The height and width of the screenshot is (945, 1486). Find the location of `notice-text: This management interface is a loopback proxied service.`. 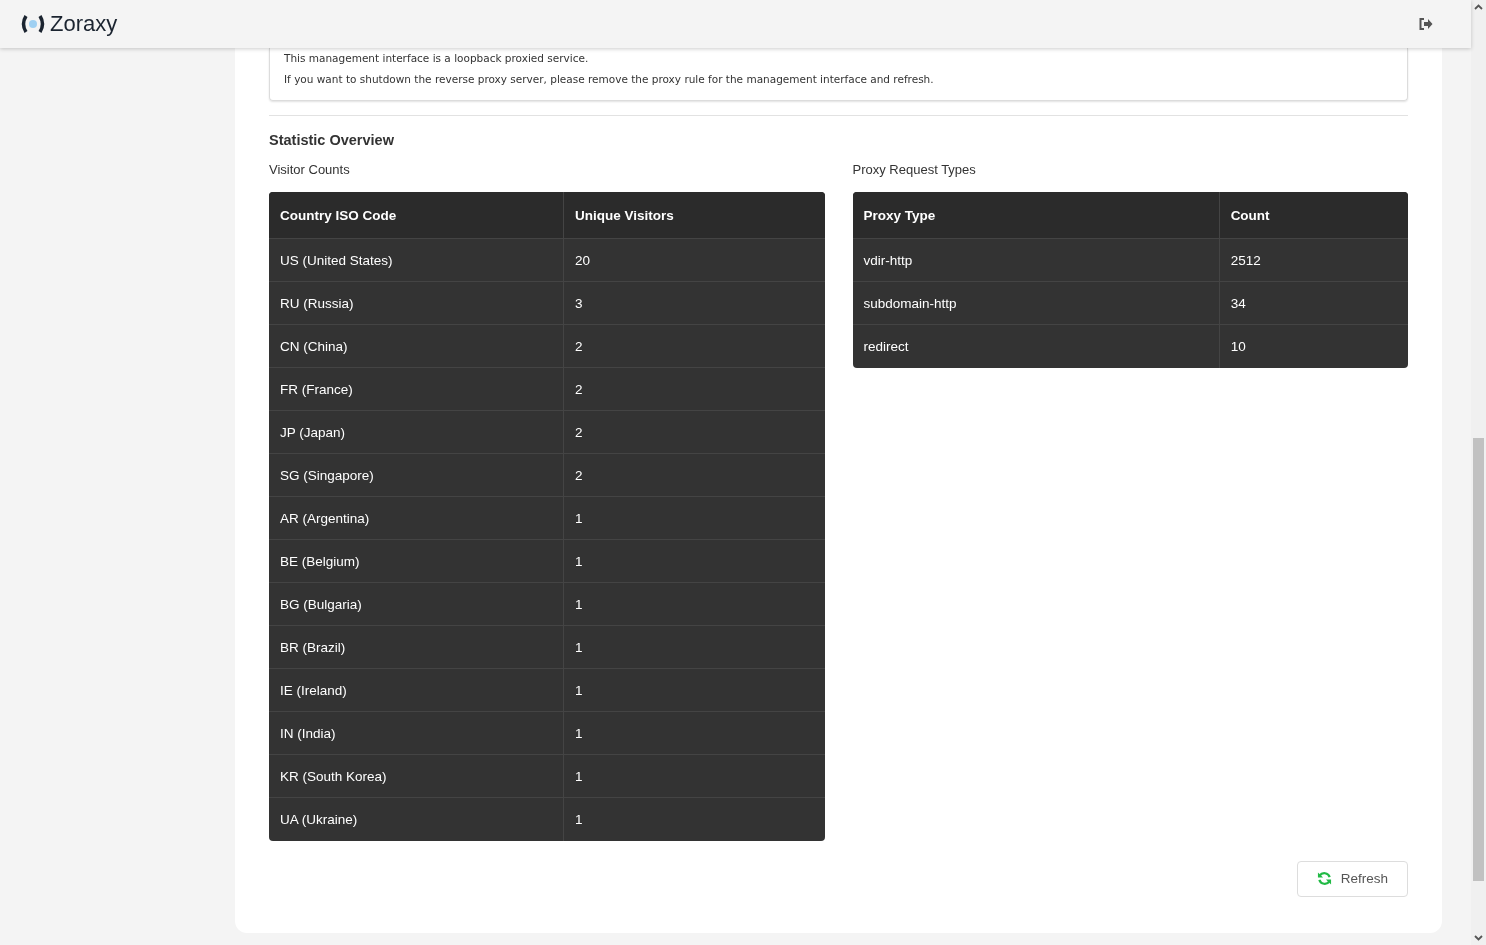

notice-text: This management interface is a loopback proxied service. is located at coordinates (437, 58).